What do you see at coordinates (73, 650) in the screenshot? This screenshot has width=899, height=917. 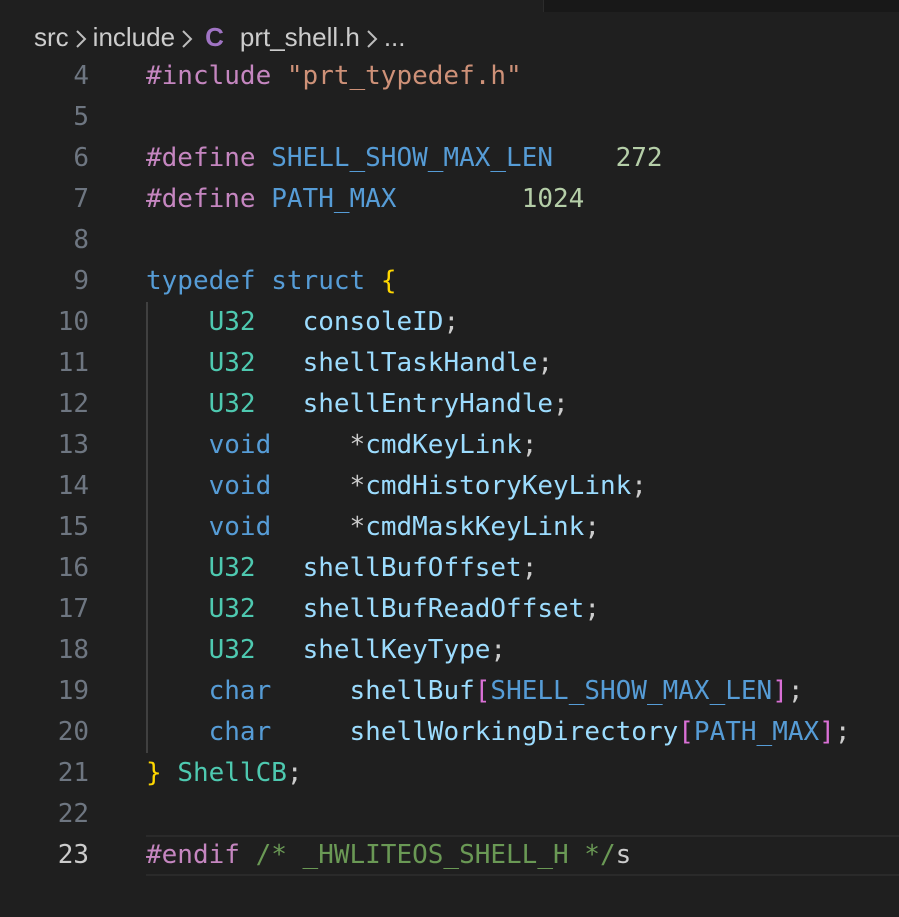 I see `line-number: 18` at bounding box center [73, 650].